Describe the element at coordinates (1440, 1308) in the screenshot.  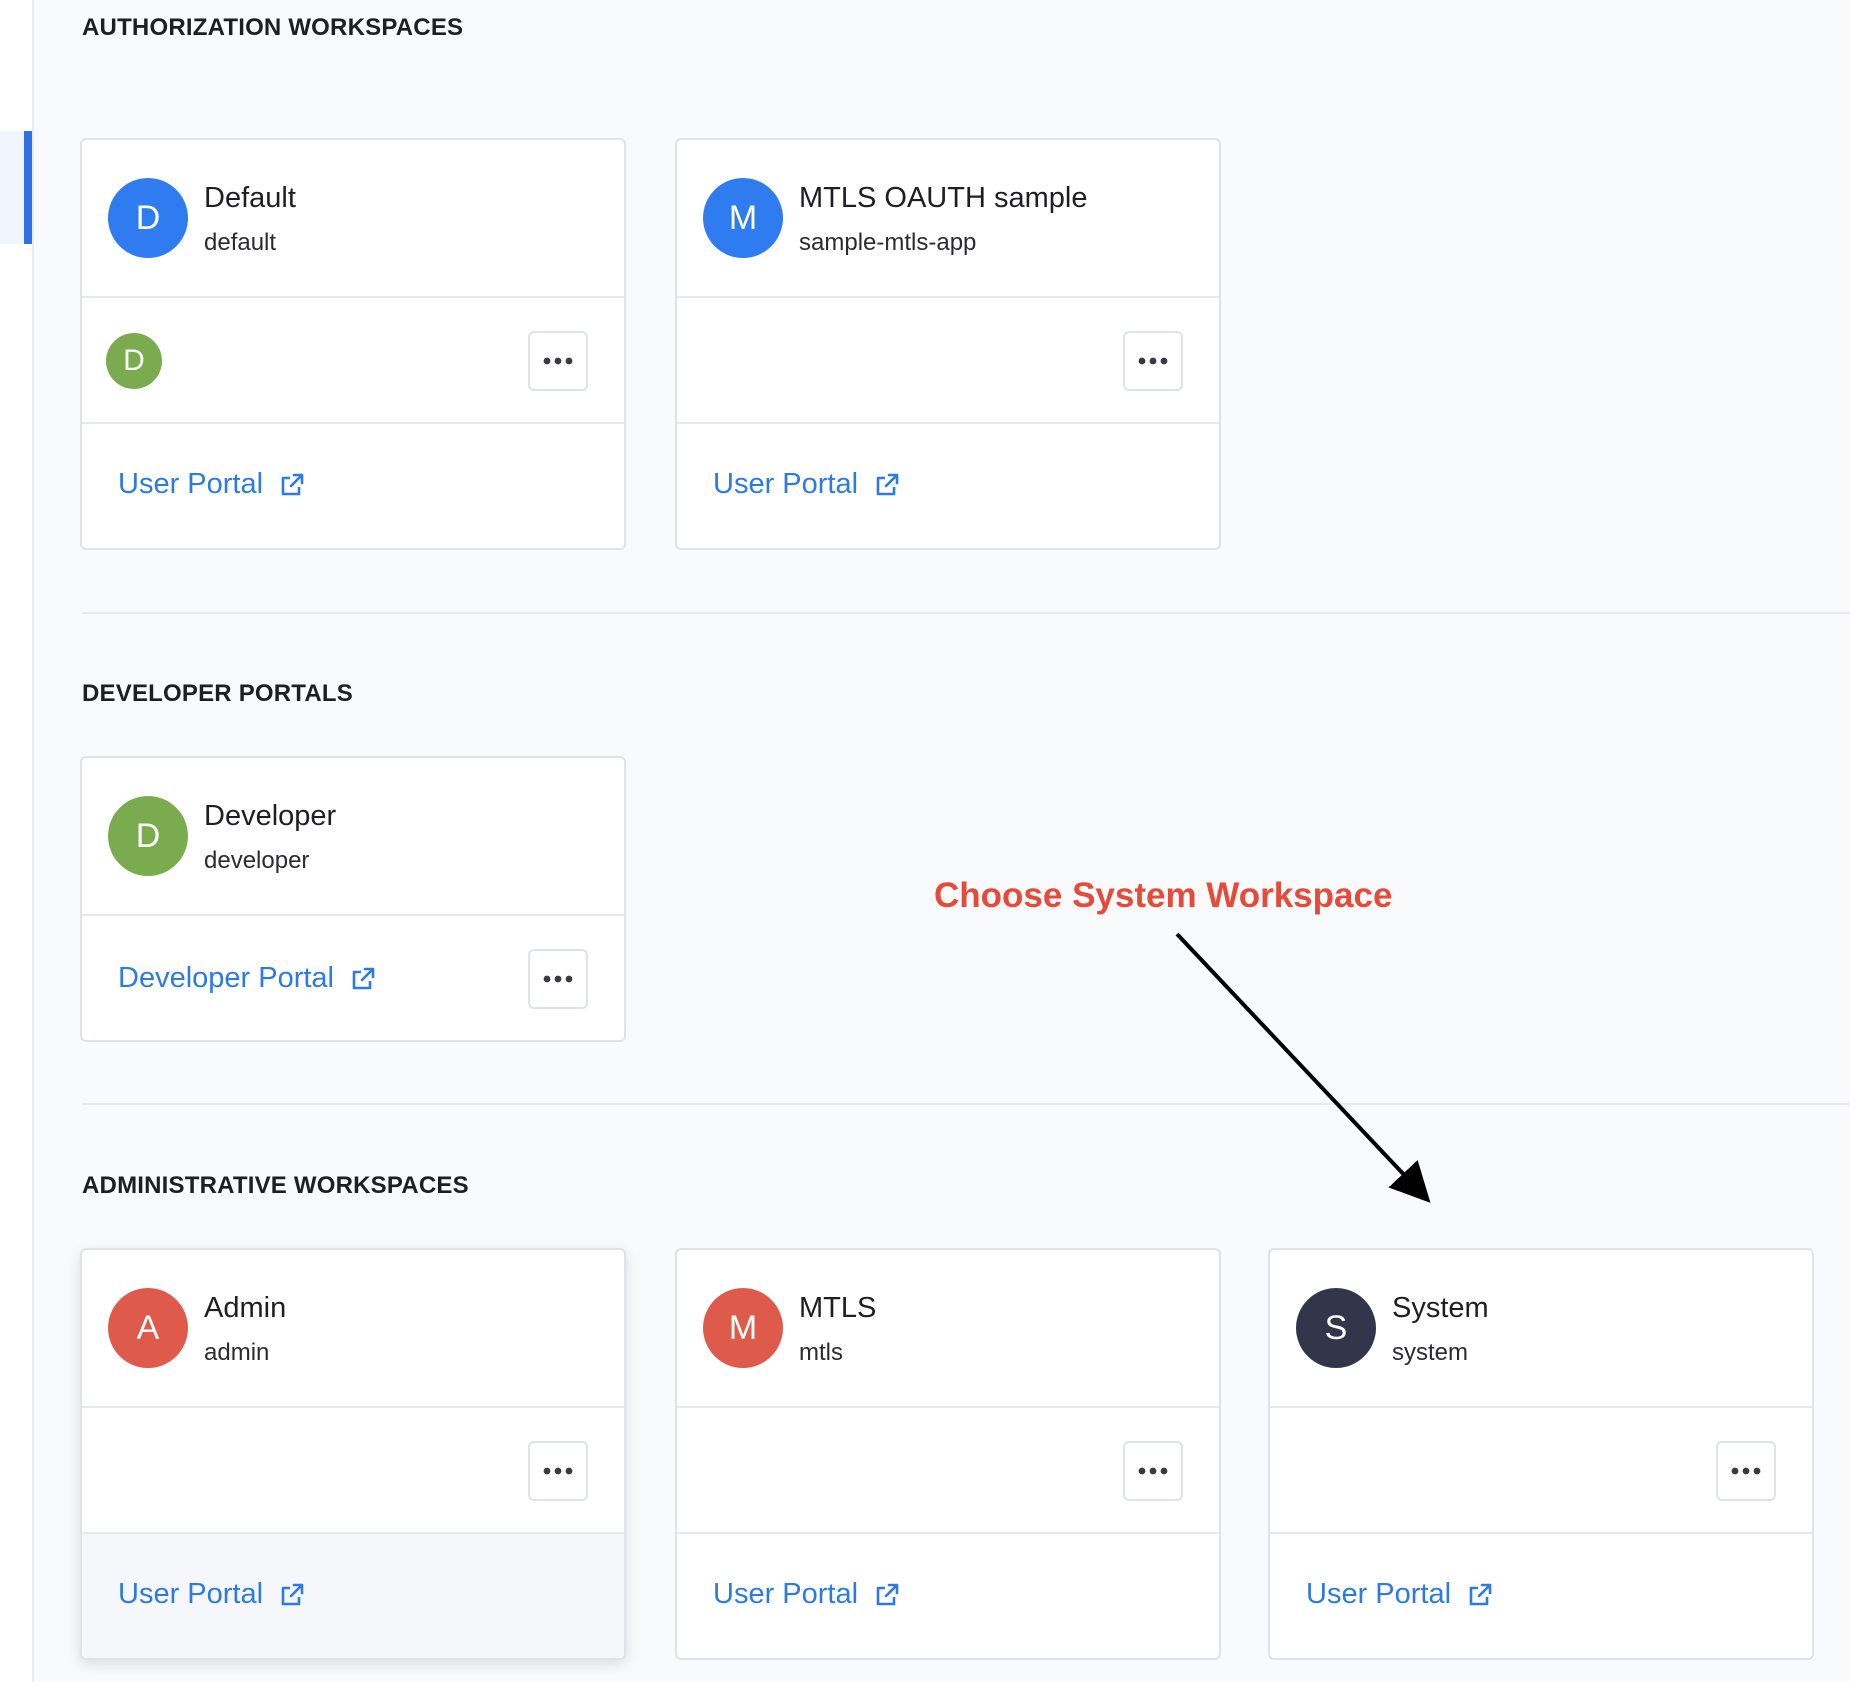
I see `workspace-name: System` at that location.